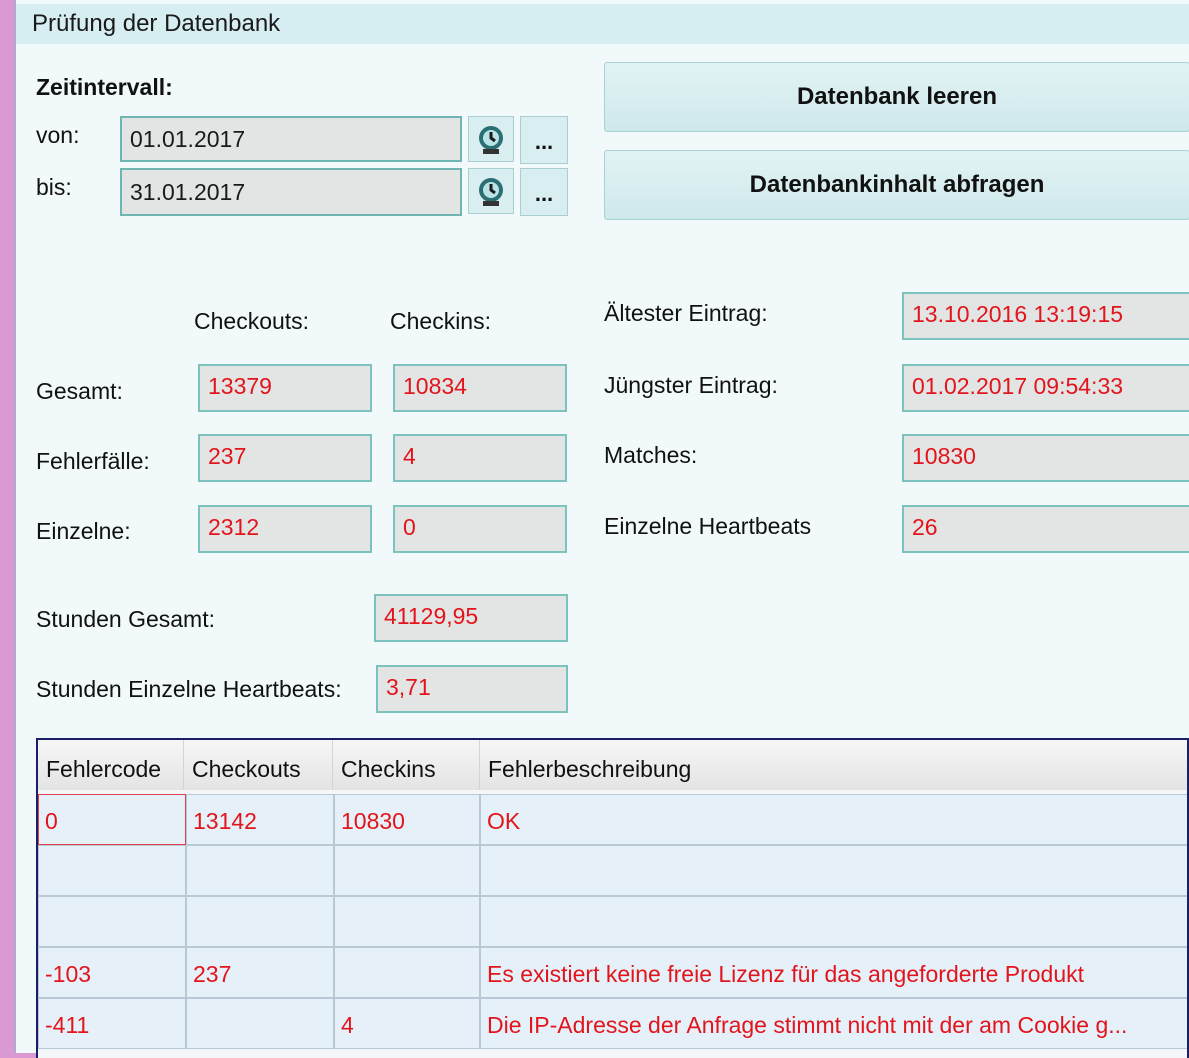  What do you see at coordinates (651, 455) in the screenshot?
I see `matches-label: Matches:` at bounding box center [651, 455].